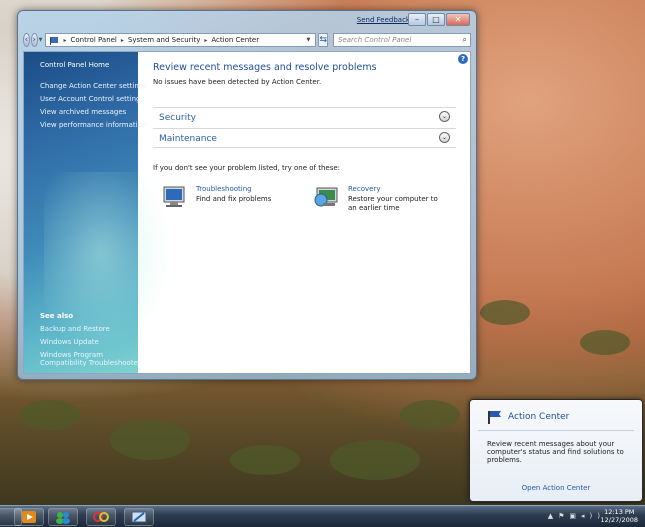  What do you see at coordinates (177, 118) in the screenshot?
I see `security-label: Security` at bounding box center [177, 118].